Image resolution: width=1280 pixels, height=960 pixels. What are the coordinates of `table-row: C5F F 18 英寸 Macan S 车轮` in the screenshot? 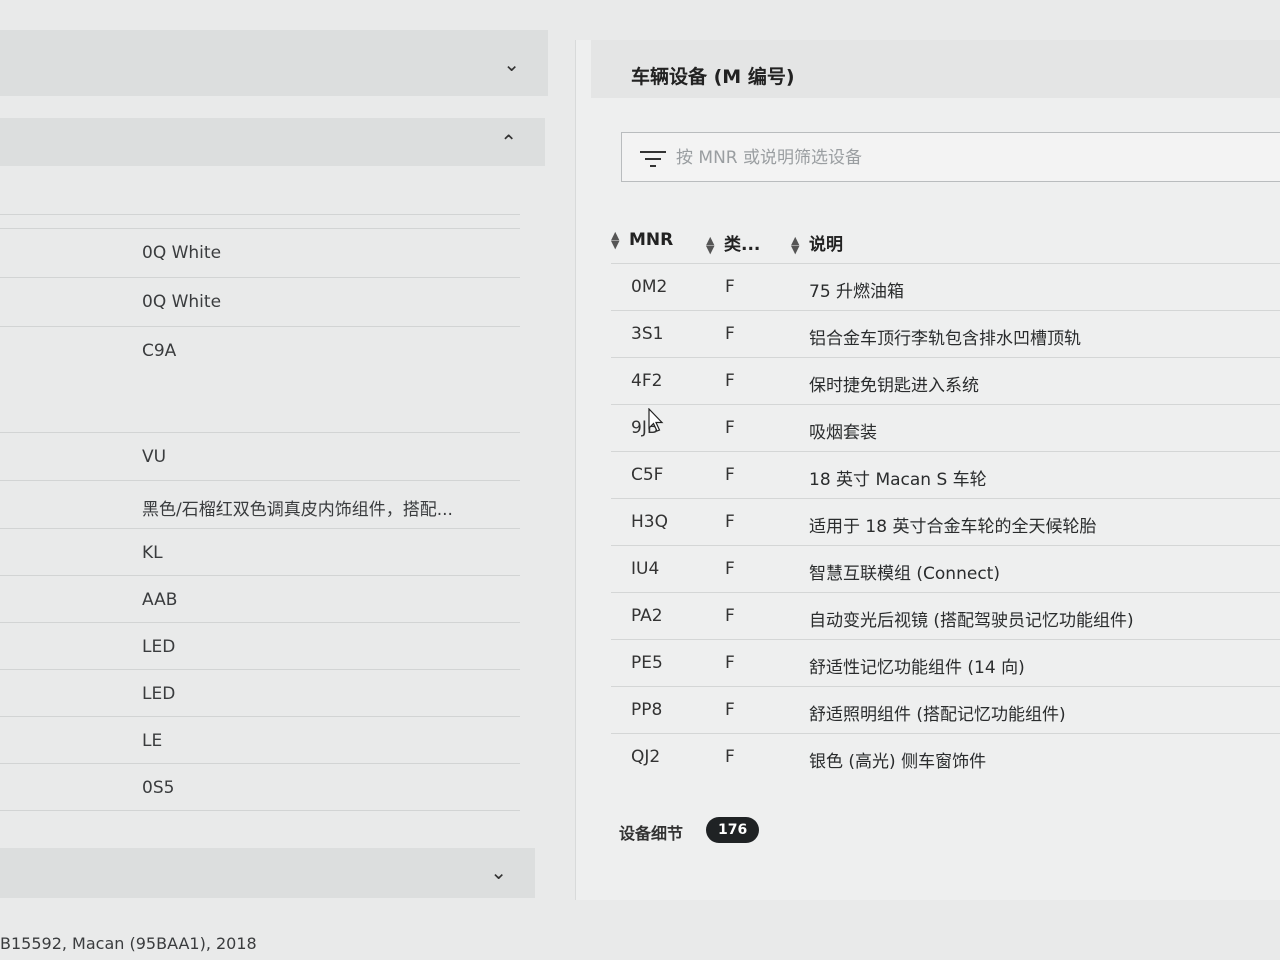 It's located at (945, 475).